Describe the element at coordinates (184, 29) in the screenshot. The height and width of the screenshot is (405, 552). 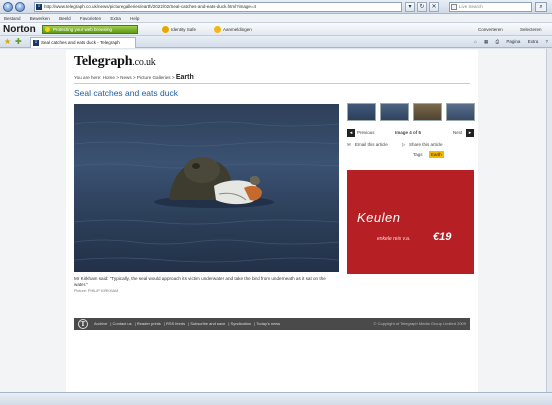
I see `identity-safe-label: Identity Safe` at that location.